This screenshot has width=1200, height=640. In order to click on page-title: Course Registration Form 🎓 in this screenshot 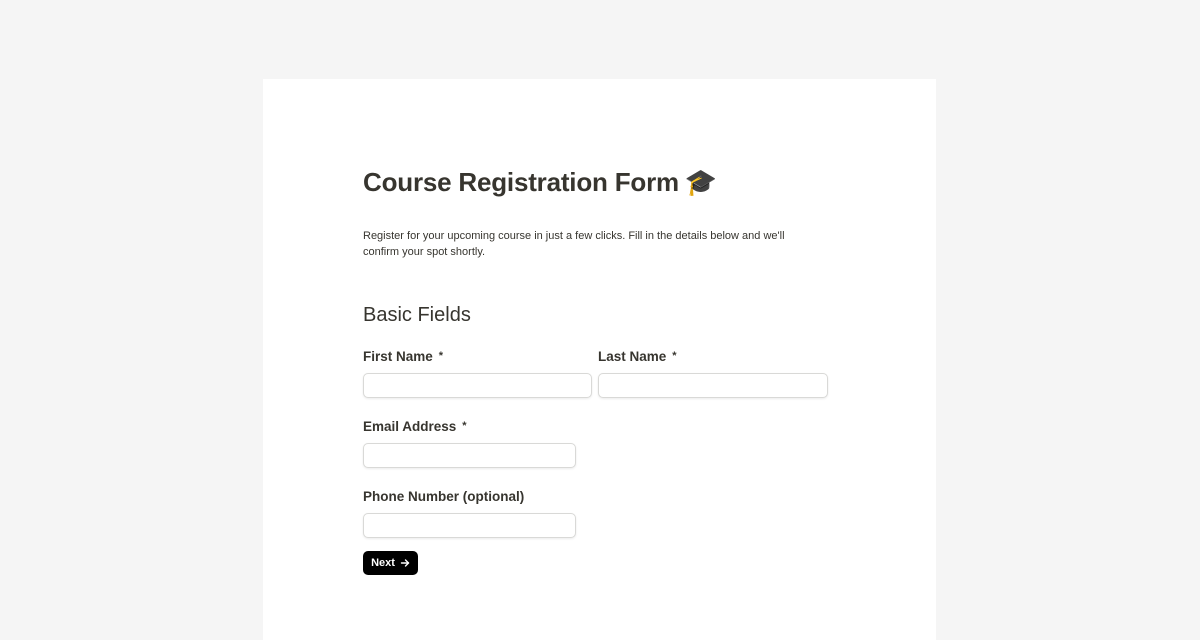, I will do `click(540, 182)`.